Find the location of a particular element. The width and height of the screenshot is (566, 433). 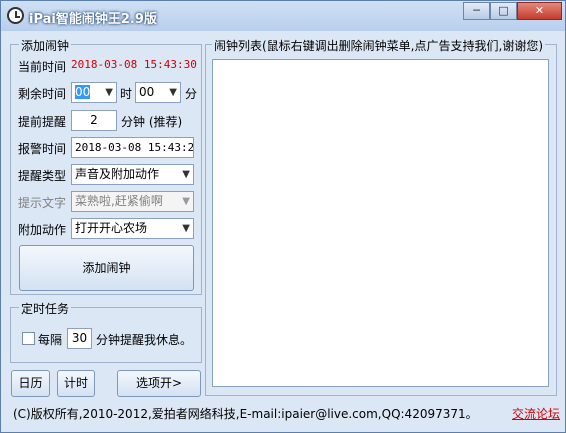

timer-button-label: 计时 is located at coordinates (75, 383).